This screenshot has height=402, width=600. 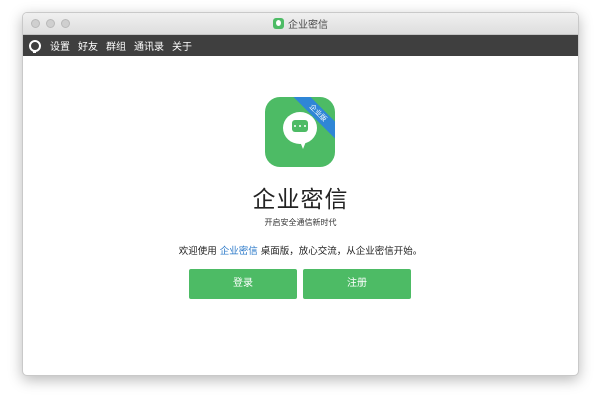 What do you see at coordinates (243, 284) in the screenshot?
I see `login-button: 登录` at bounding box center [243, 284].